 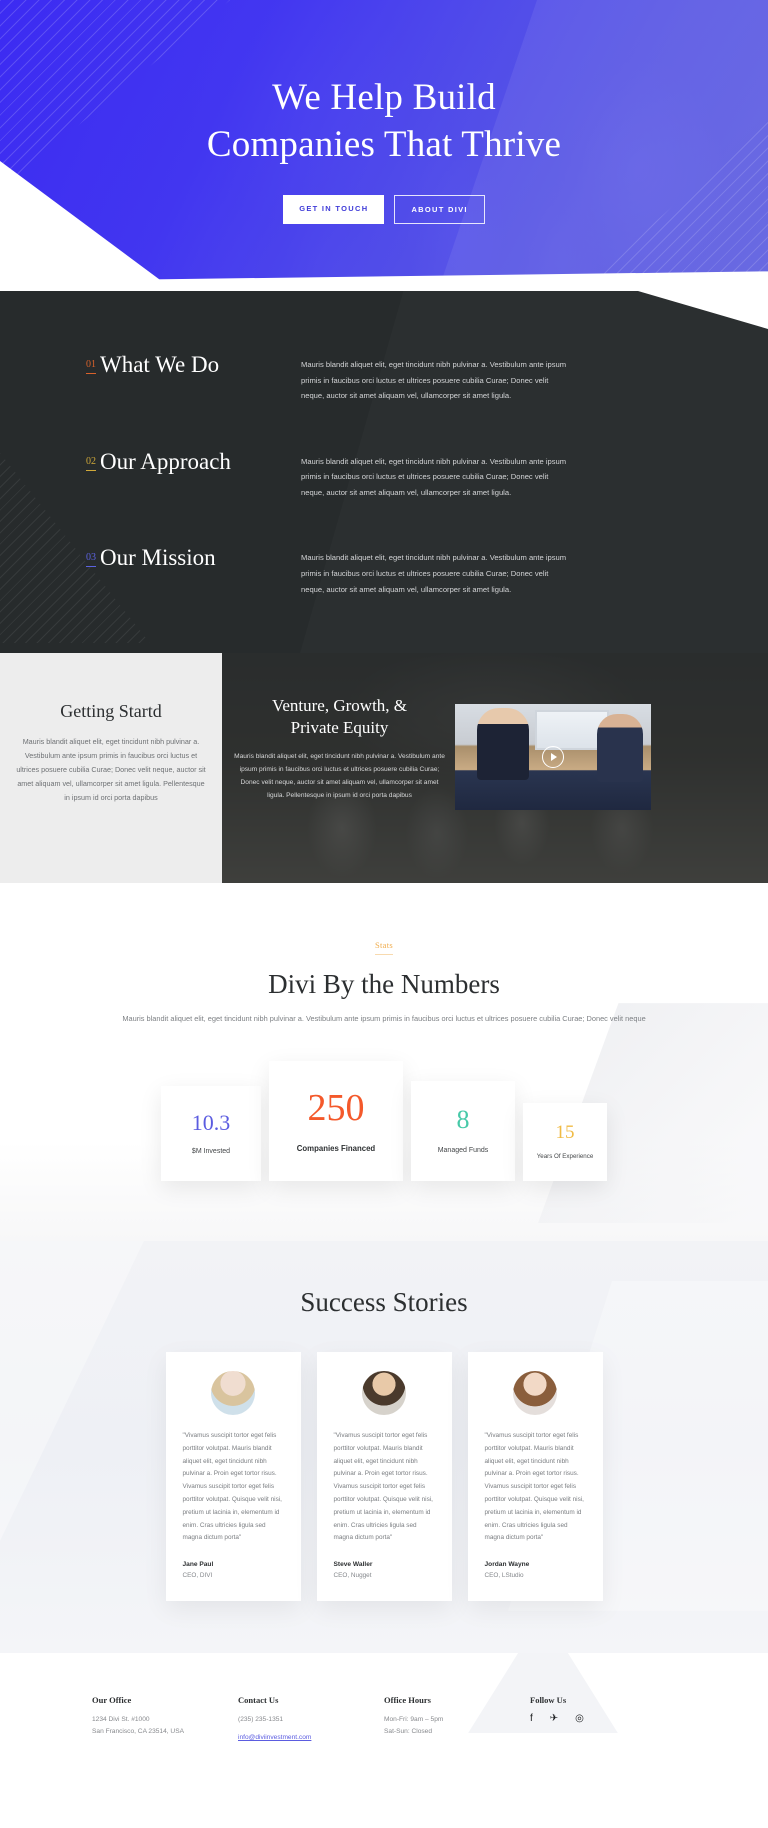 I want to click on service-number: 02, so click(x=91, y=463).